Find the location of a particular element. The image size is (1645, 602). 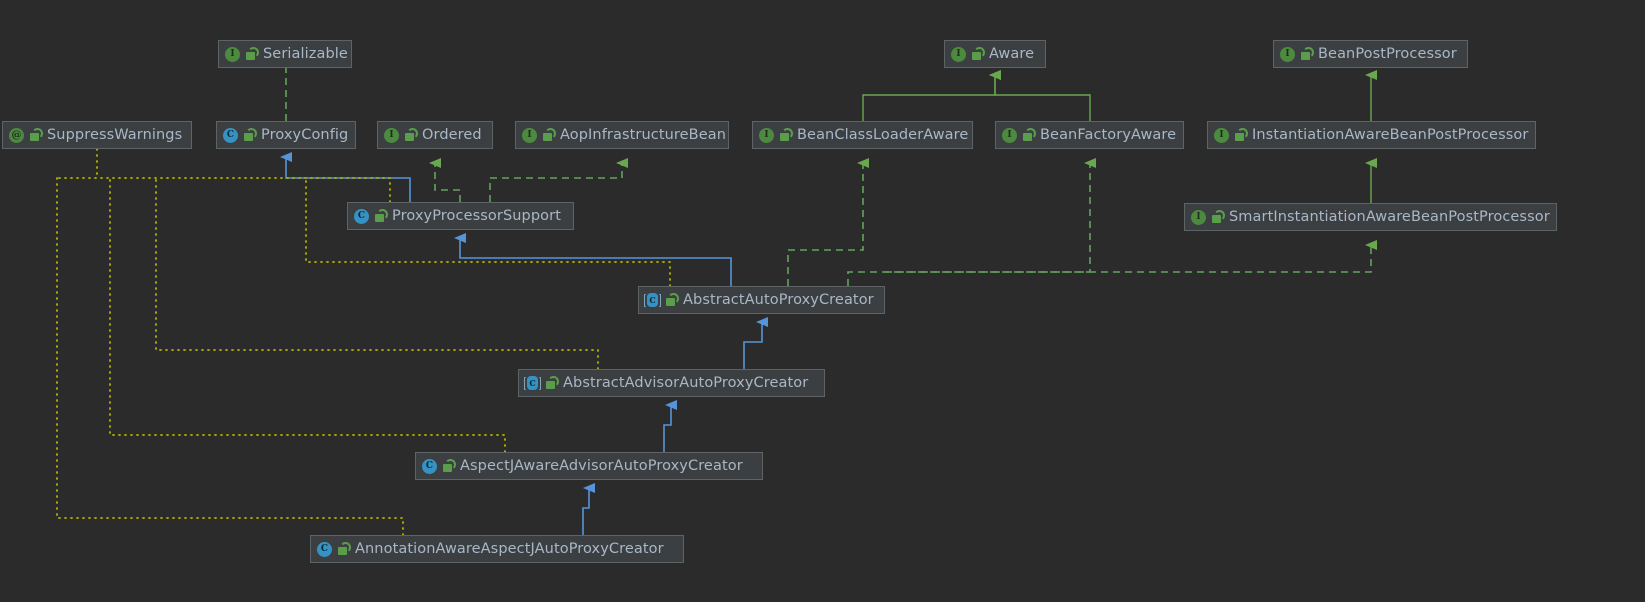

class-node-label: AbstractAutoProxyCreator is located at coordinates (778, 299).